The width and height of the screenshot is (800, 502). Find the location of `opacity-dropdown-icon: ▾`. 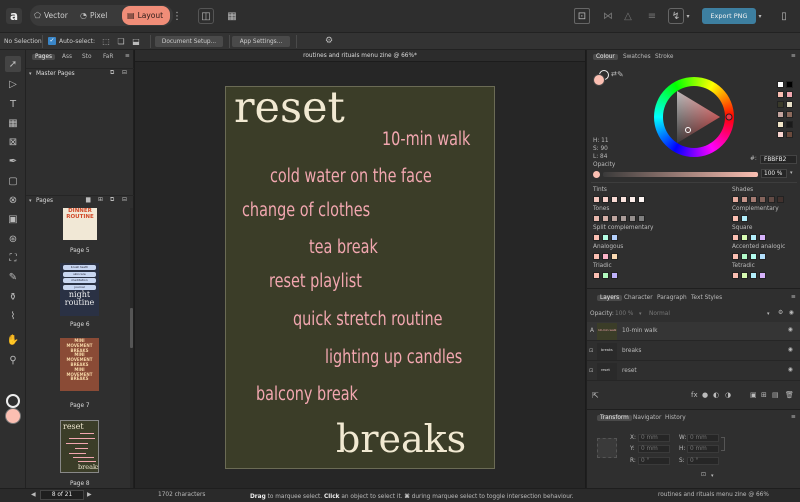

opacity-dropdown-icon: ▾ is located at coordinates (791, 173).